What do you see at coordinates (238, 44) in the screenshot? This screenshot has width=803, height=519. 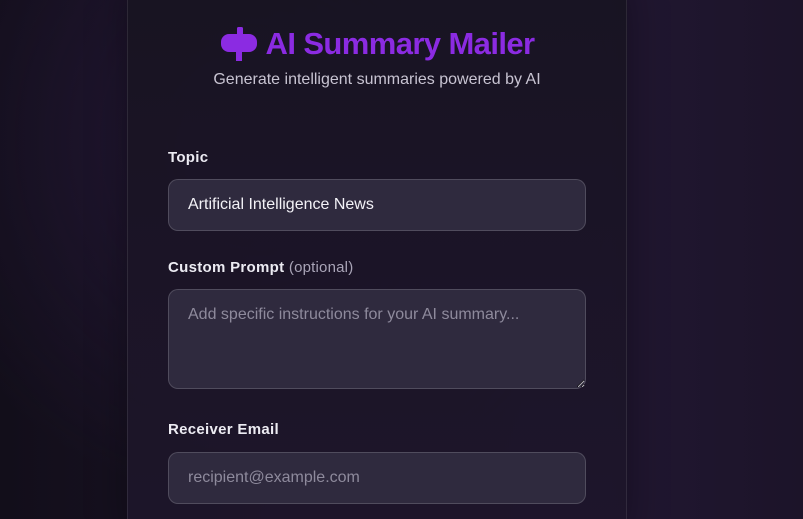 I see `mailbox-icon` at bounding box center [238, 44].